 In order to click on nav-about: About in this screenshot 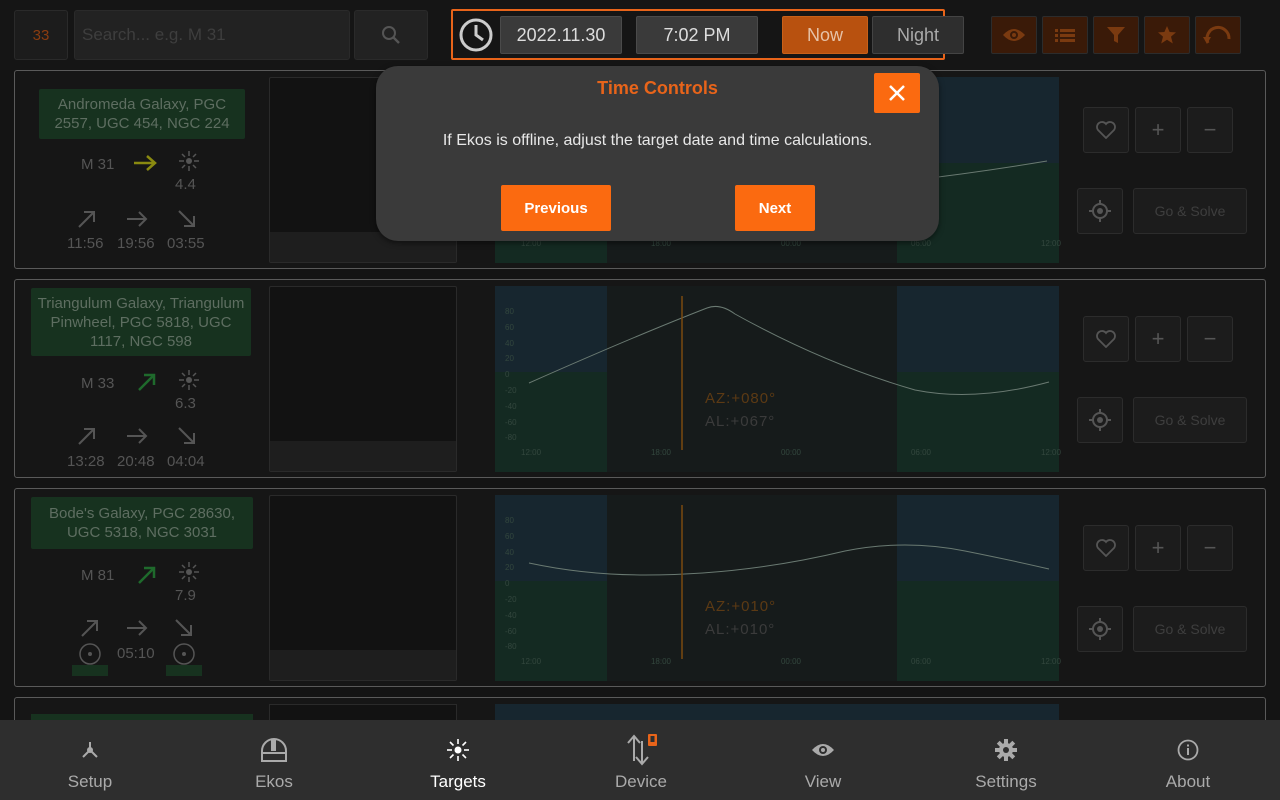, I will do `click(1188, 760)`.